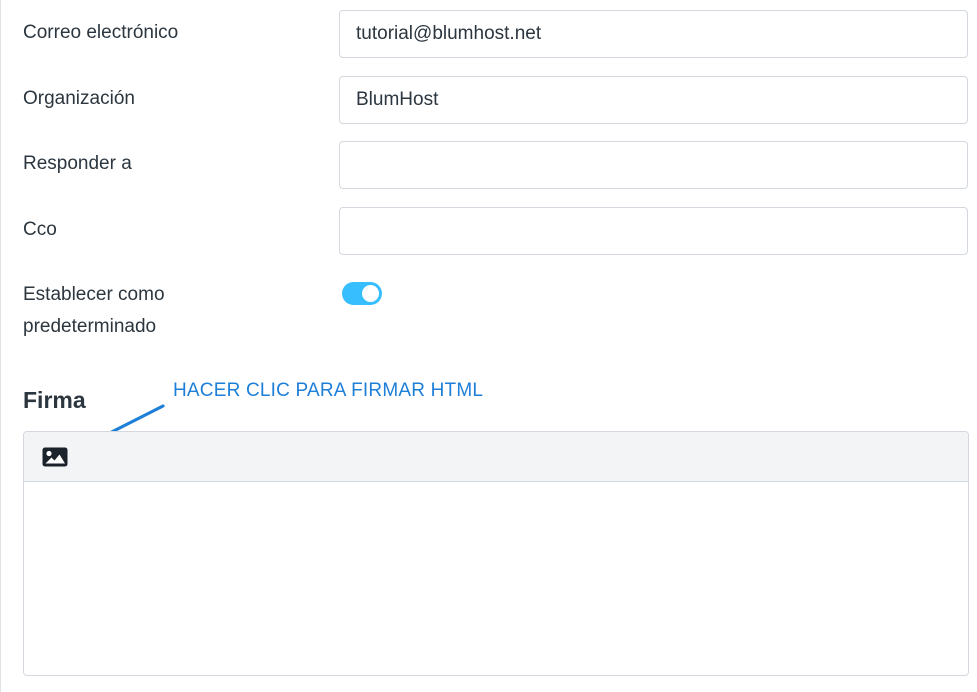  Describe the element at coordinates (0, 346) in the screenshot. I see `left-divider` at that location.